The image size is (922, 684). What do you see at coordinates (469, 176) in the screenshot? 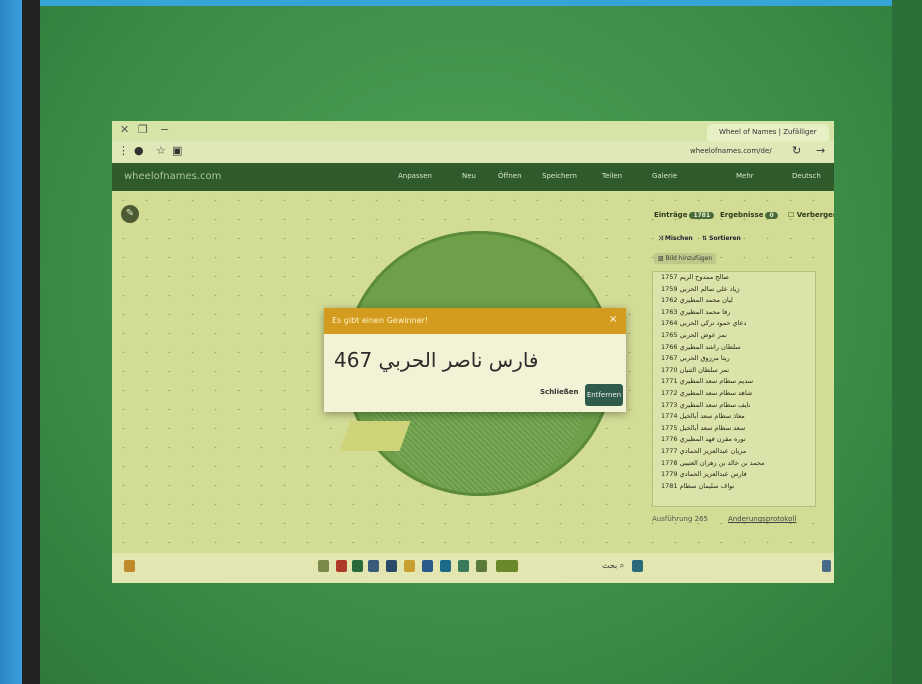
I see `nav-new: Neu` at bounding box center [469, 176].